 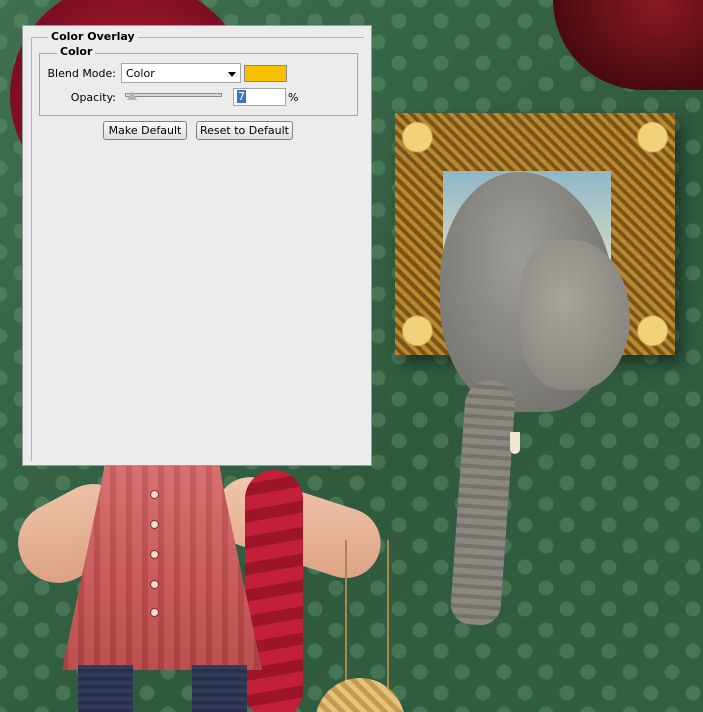 I want to click on straw-basket, so click(x=360, y=695).